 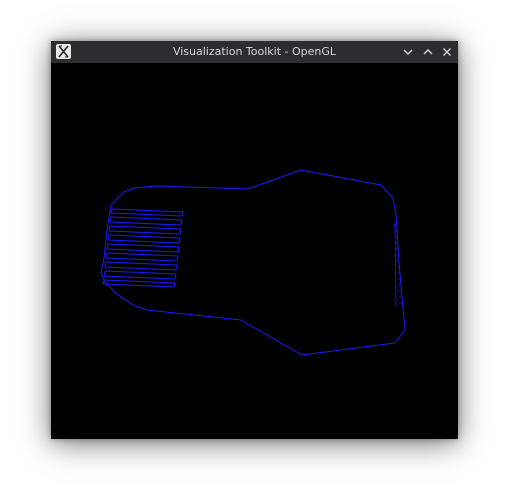 I want to click on close-icon, so click(x=447, y=52).